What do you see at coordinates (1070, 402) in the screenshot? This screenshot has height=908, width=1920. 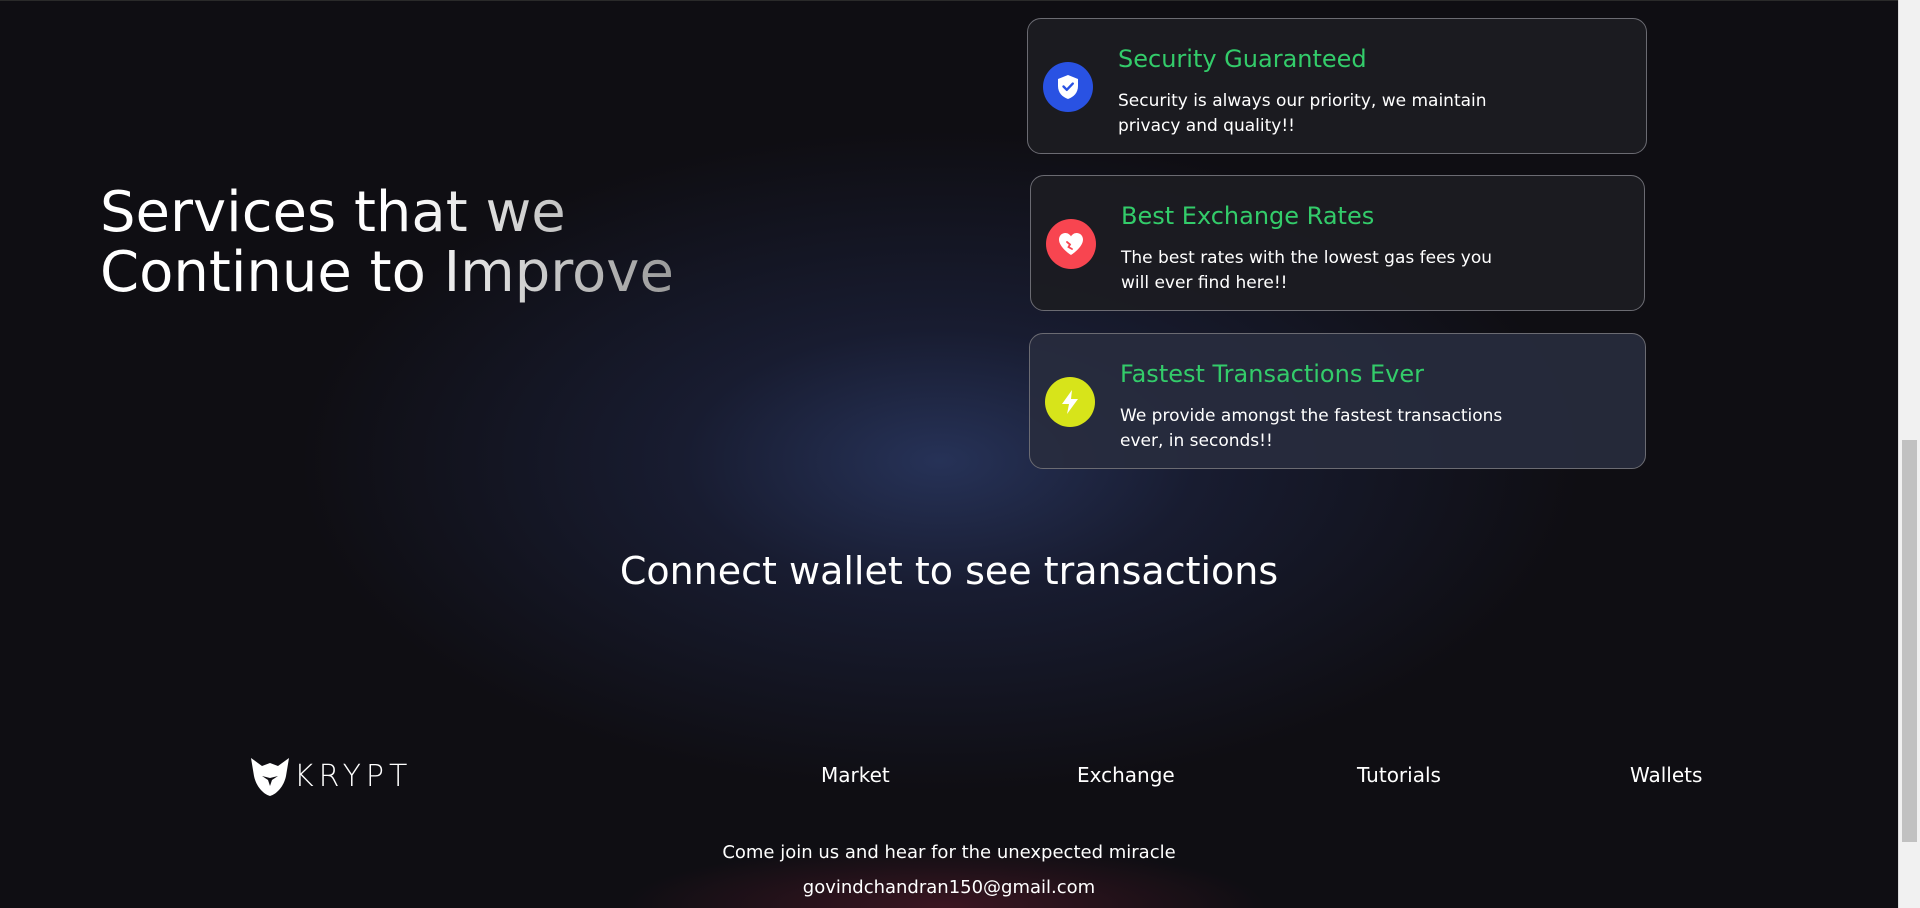 I see `lightning-icon` at bounding box center [1070, 402].